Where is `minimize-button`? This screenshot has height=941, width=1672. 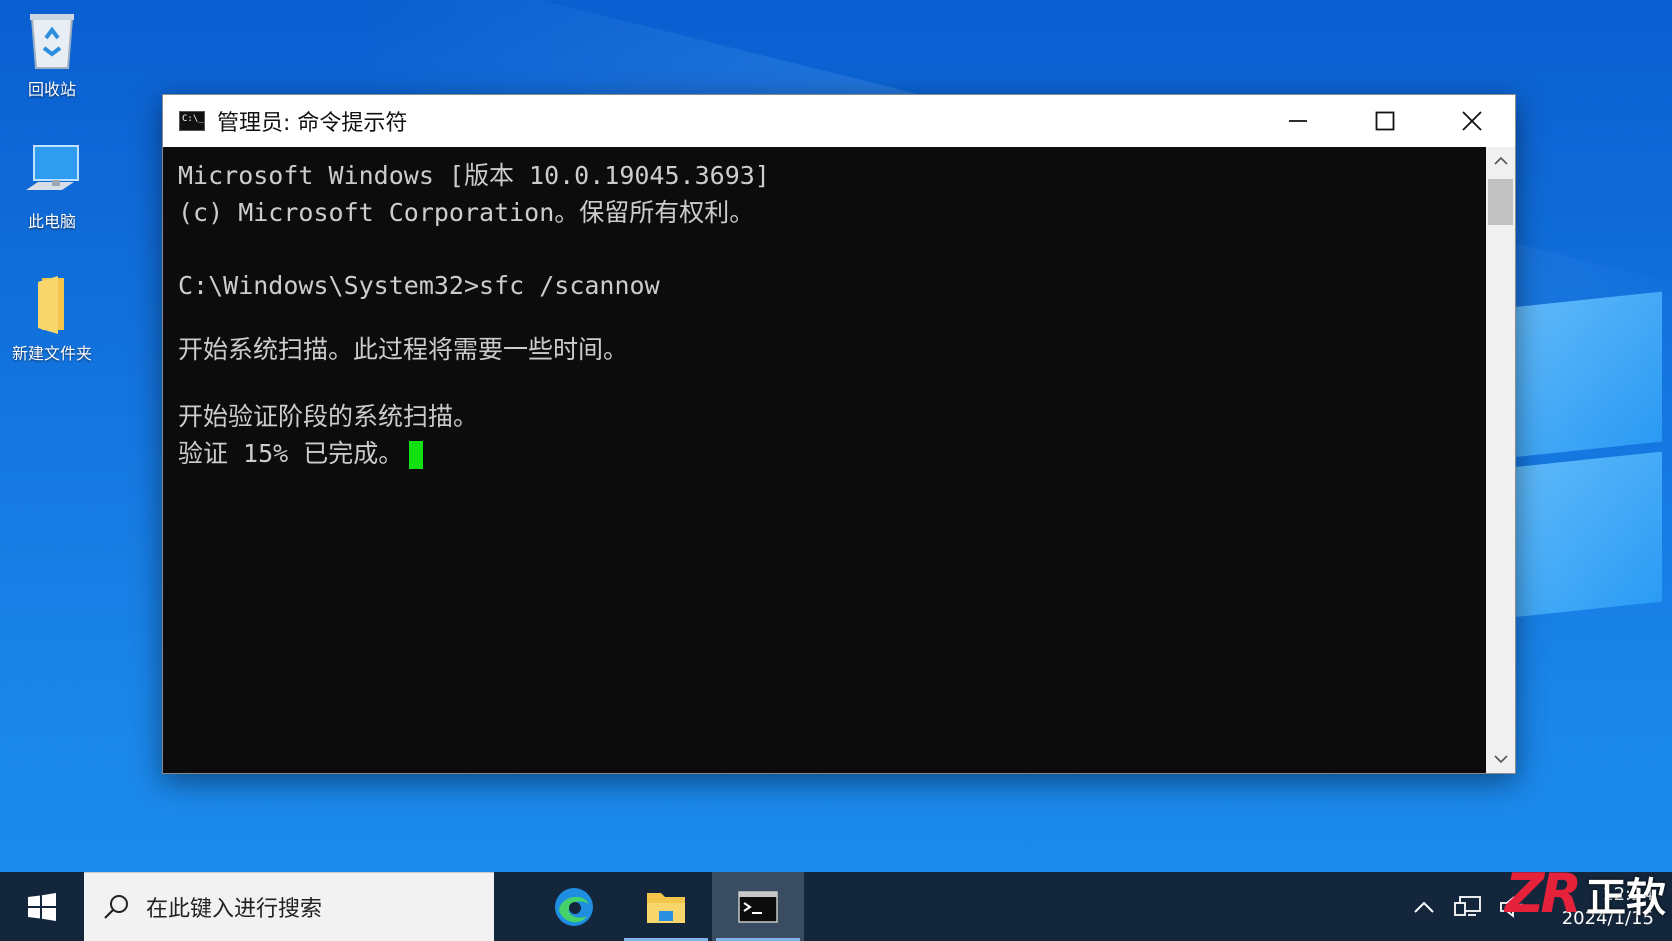
minimize-button is located at coordinates (1297, 121).